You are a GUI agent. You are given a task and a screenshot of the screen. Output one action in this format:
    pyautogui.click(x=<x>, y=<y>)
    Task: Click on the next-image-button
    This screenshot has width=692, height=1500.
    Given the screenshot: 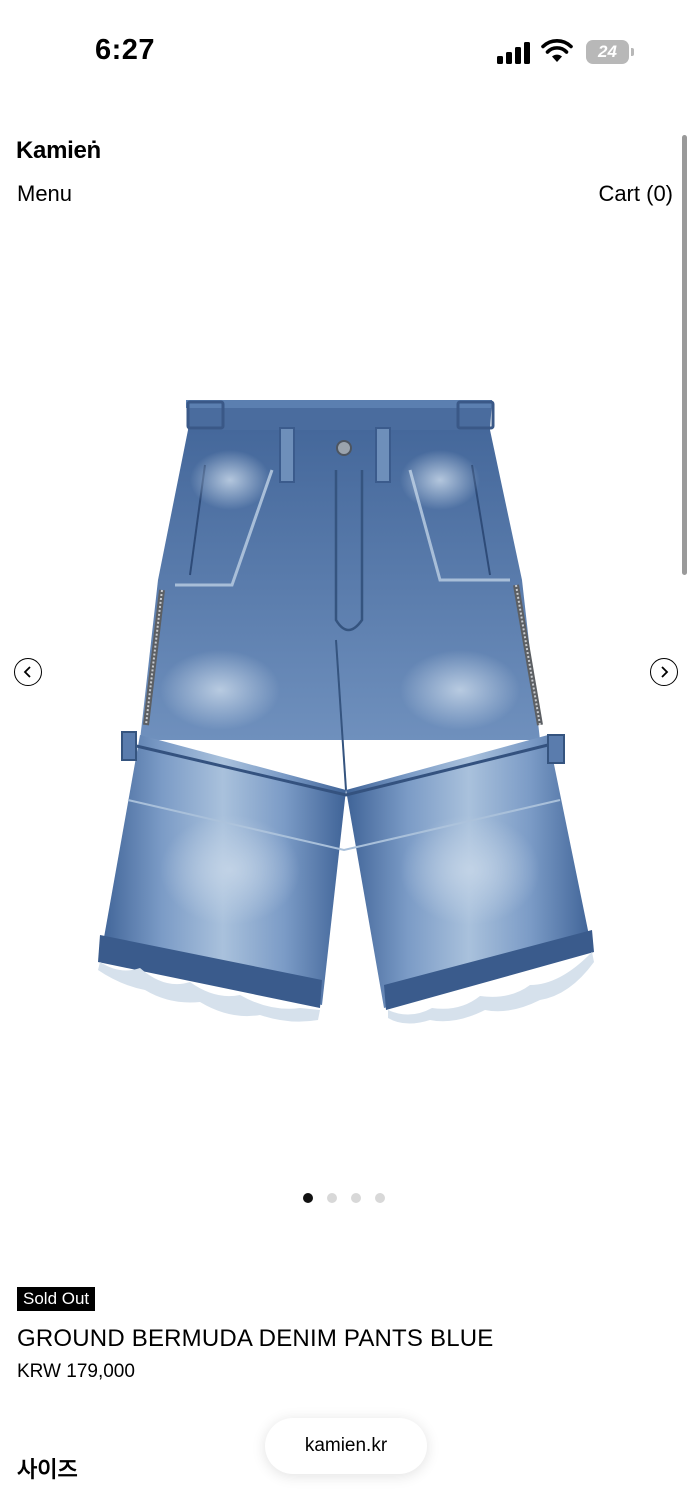 What is the action you would take?
    pyautogui.click(x=664, y=672)
    